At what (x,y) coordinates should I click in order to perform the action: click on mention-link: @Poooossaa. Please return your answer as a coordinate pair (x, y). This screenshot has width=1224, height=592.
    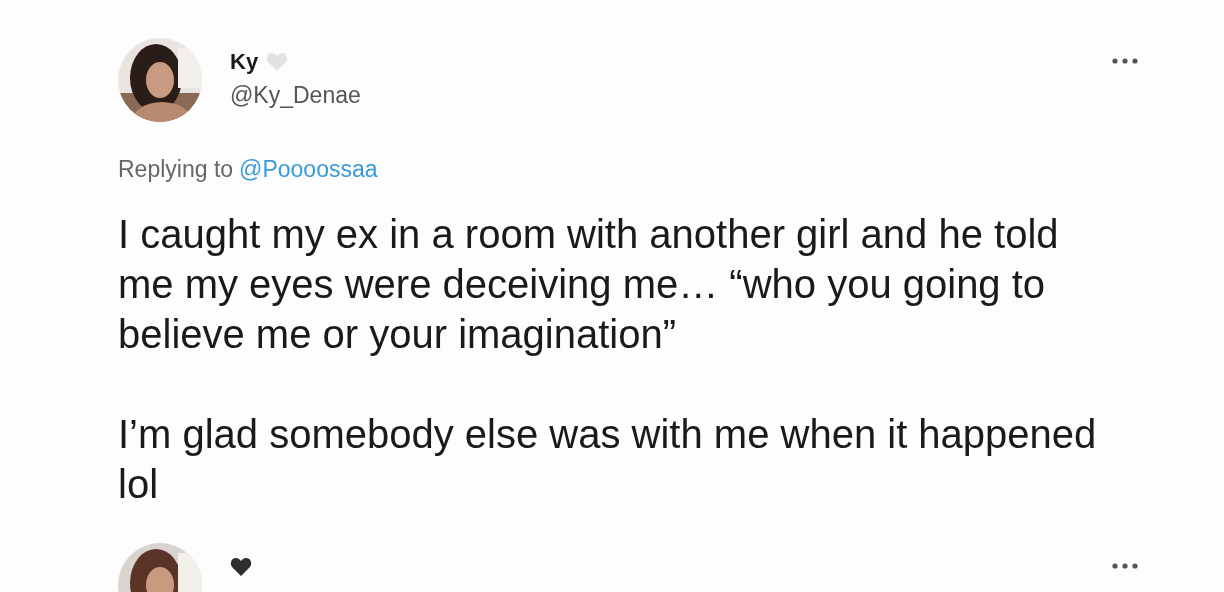
    Looking at the image, I should click on (308, 169).